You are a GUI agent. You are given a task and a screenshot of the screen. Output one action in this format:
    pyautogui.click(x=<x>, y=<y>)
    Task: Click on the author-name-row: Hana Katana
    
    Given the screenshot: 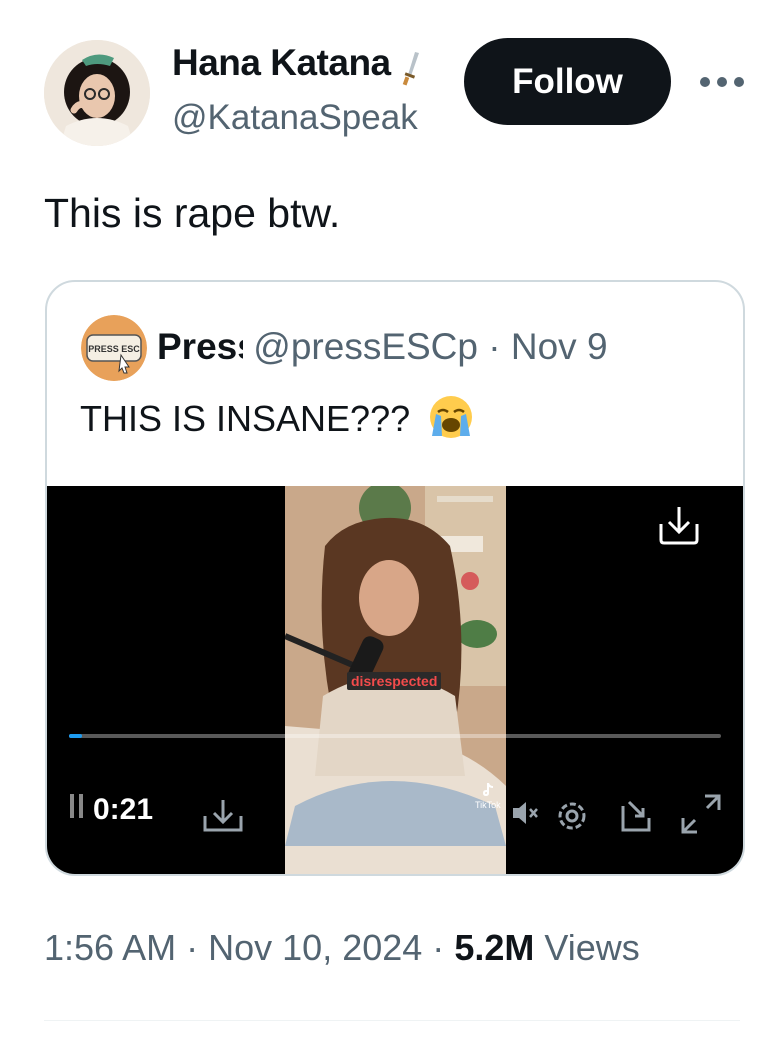 What is the action you would take?
    pyautogui.click(x=309, y=66)
    